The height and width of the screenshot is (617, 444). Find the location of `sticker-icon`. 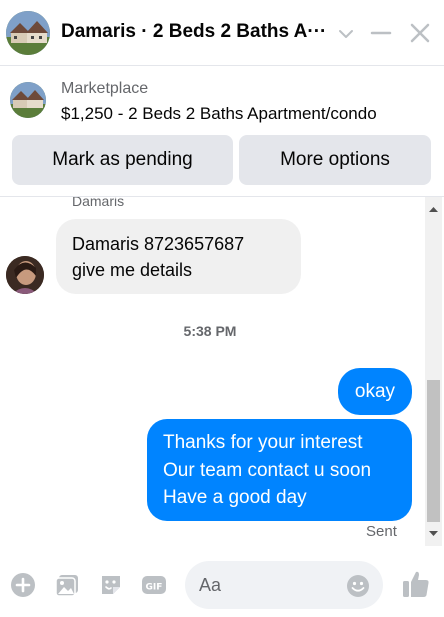

sticker-icon is located at coordinates (111, 585).